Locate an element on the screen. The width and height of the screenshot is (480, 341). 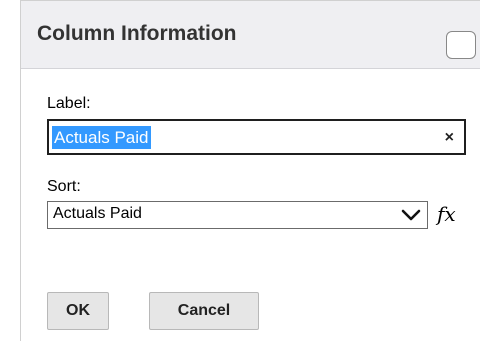
label-input: Actuals Paid × is located at coordinates (256, 137).